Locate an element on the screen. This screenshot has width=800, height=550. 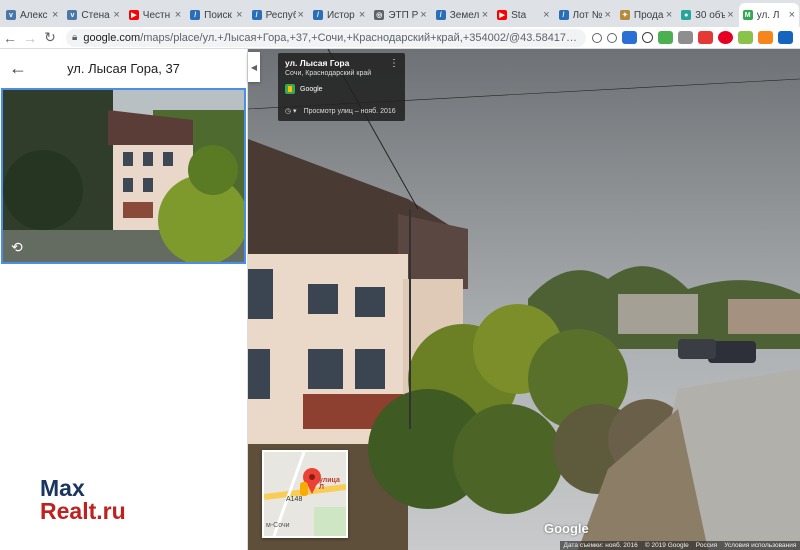
back-button: ← is located at coordinates (18, 68).